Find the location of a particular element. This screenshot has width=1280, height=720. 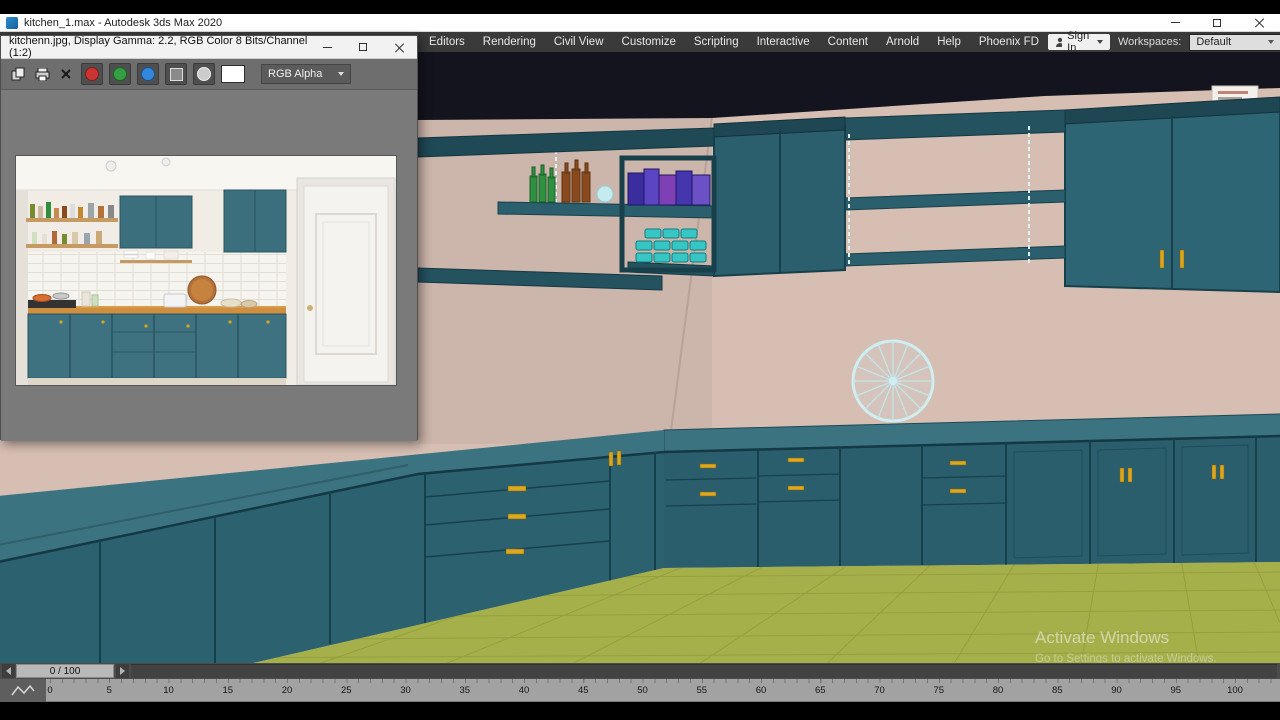

menu-item-interactive: Interactive is located at coordinates (783, 42).